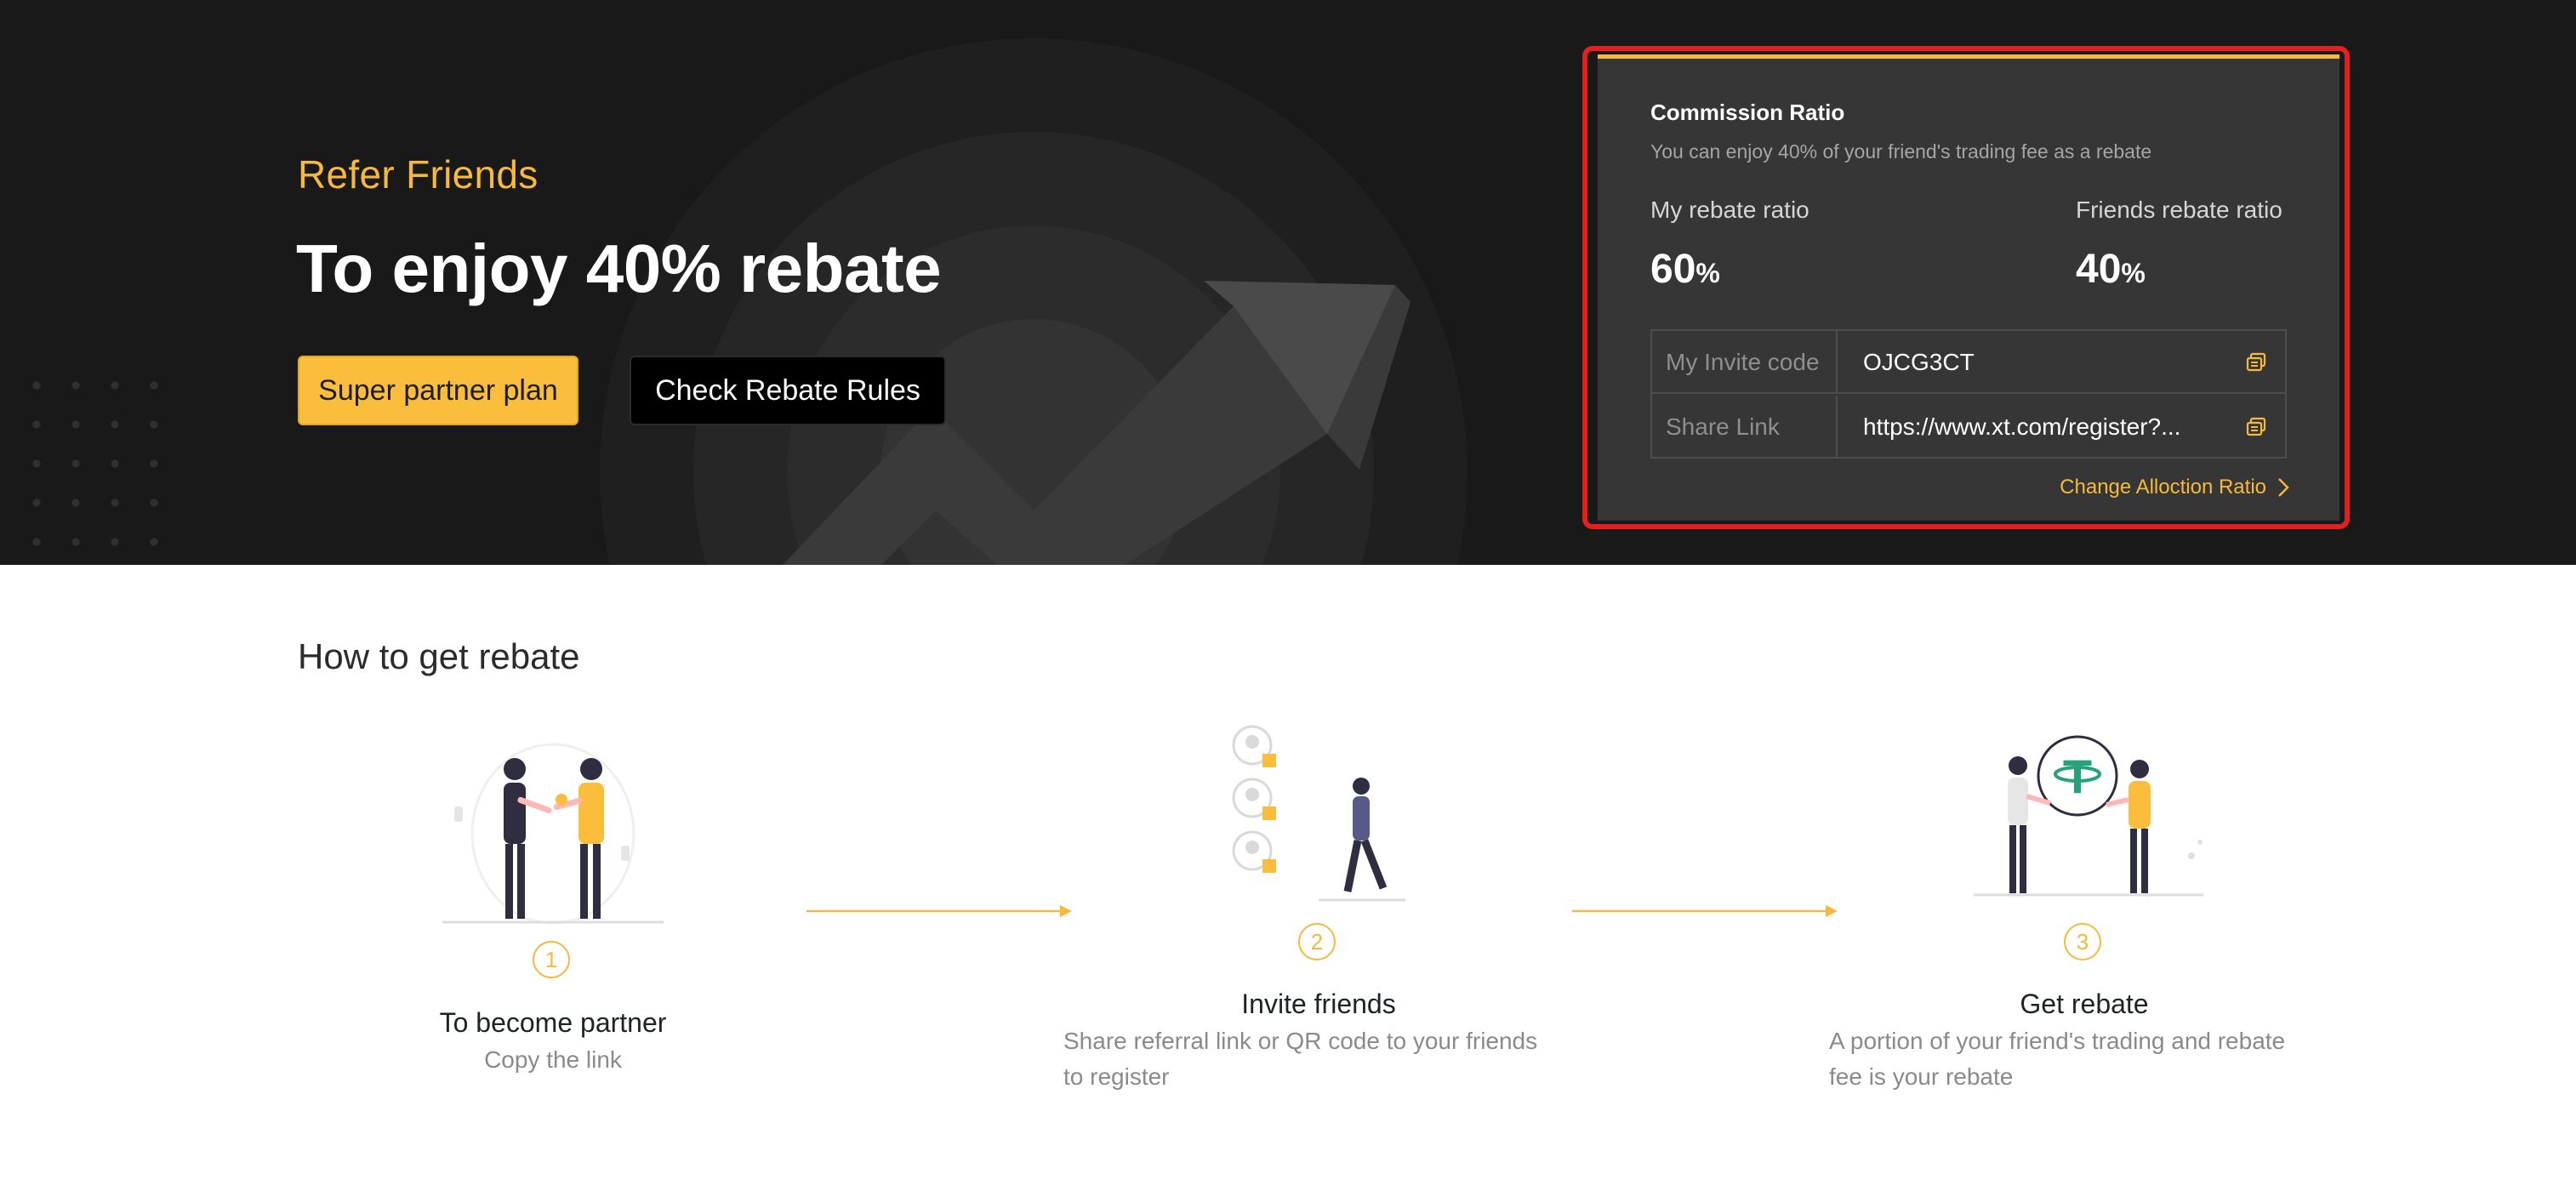  Describe the element at coordinates (2083, 942) in the screenshot. I see `step-3-number: 3` at that location.